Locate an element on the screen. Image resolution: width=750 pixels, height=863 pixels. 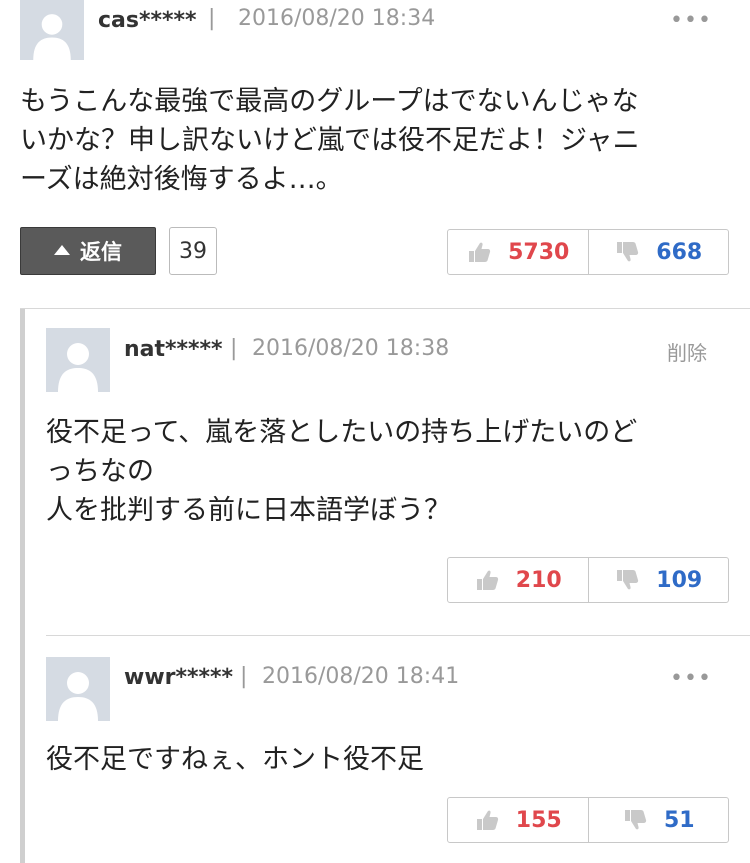
delete-button: 削除 is located at coordinates (687, 351).